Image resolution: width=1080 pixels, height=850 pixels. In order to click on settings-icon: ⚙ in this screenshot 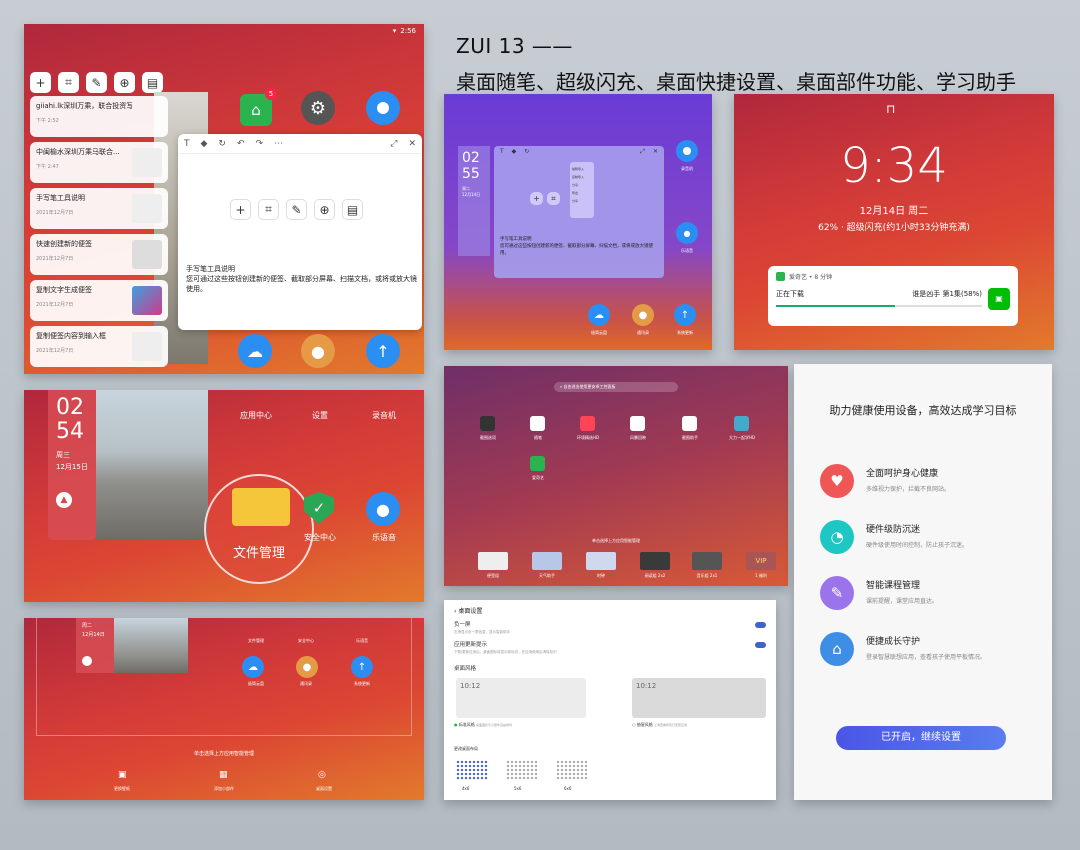, I will do `click(318, 108)`.